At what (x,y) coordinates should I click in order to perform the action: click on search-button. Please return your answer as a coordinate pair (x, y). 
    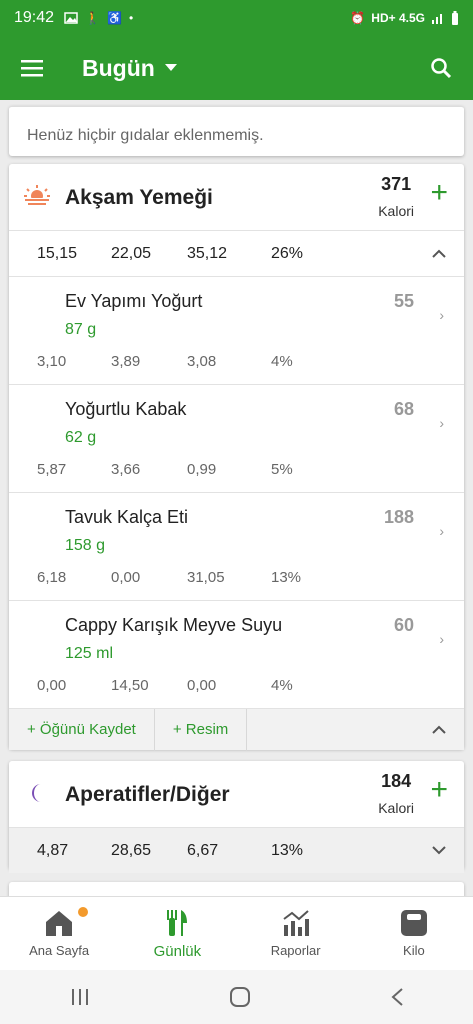
    Looking at the image, I should click on (441, 68).